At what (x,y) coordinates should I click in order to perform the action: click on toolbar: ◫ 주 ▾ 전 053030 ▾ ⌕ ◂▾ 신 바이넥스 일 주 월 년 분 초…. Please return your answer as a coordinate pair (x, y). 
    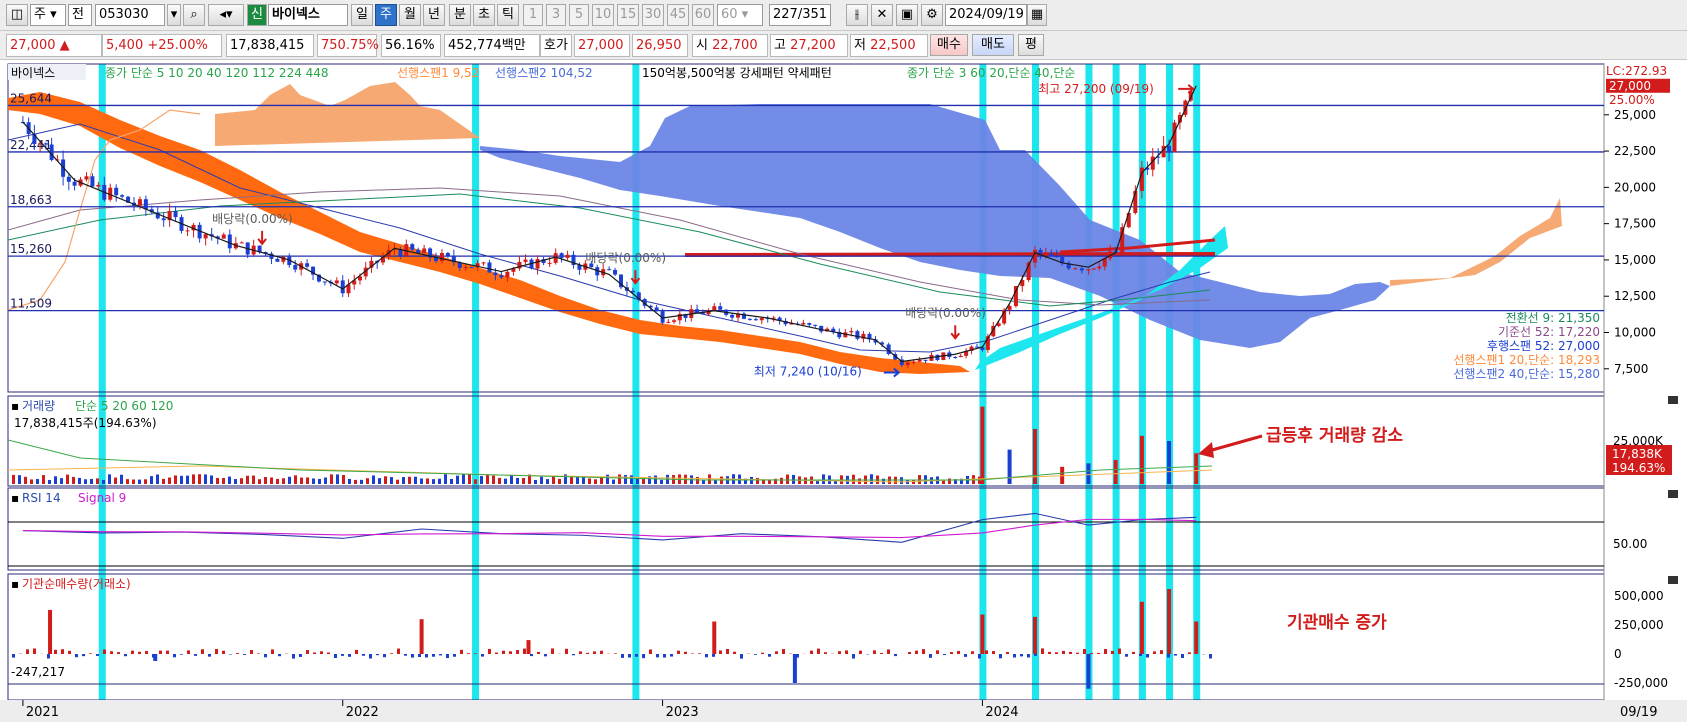
    Looking at the image, I should click on (843, 15).